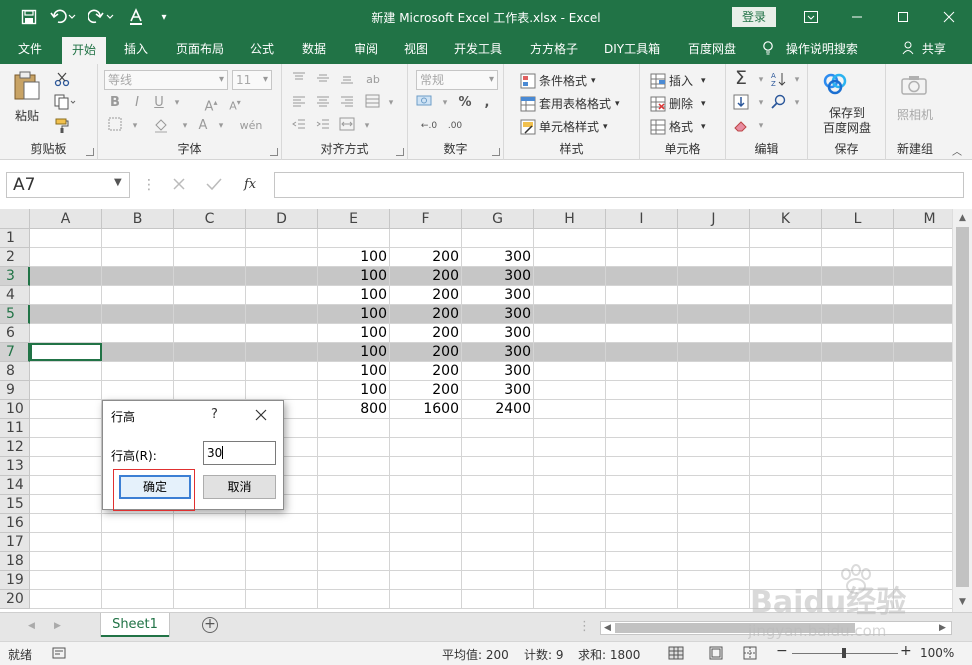  Describe the element at coordinates (797, 103) in the screenshot. I see `find-dropdown-icon: ▾` at that location.